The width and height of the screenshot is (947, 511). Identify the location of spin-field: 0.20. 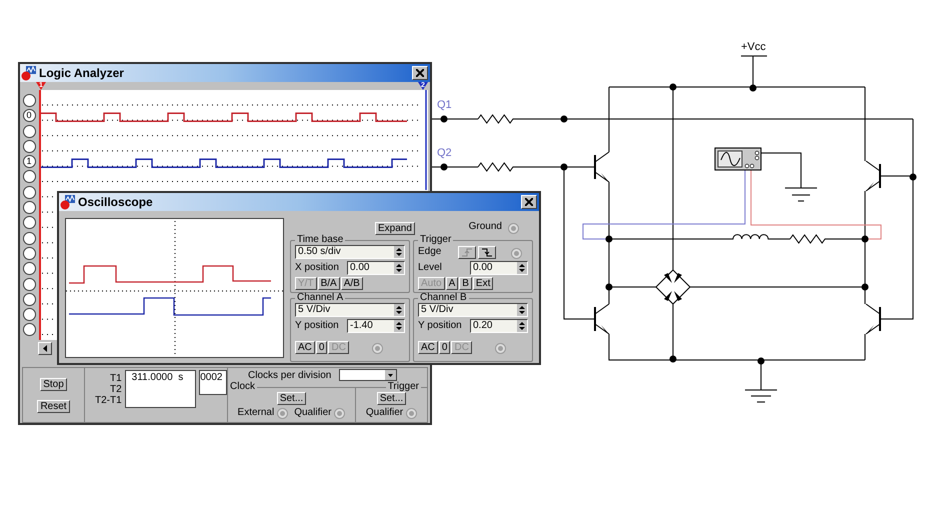
(499, 326).